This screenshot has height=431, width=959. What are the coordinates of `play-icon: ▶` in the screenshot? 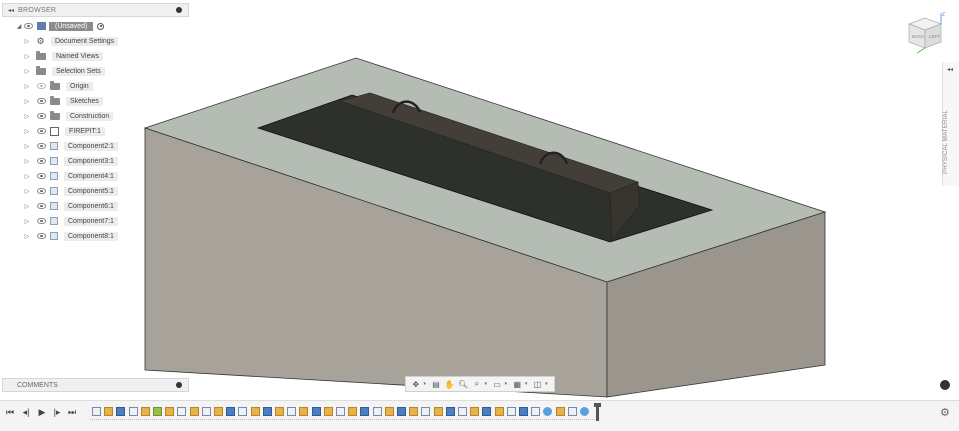 It's located at (42, 412).